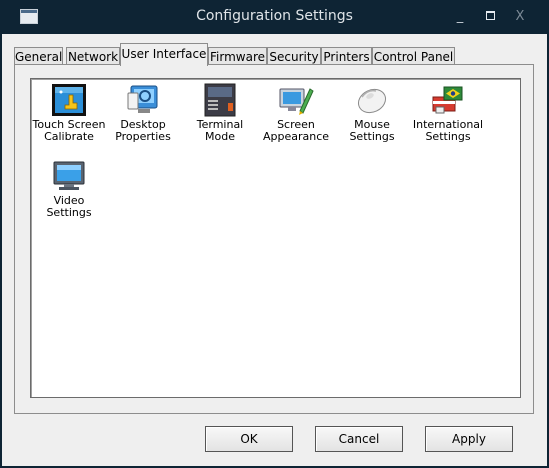  Describe the element at coordinates (142, 99) in the screenshot. I see `desktop-properties-icon` at that location.